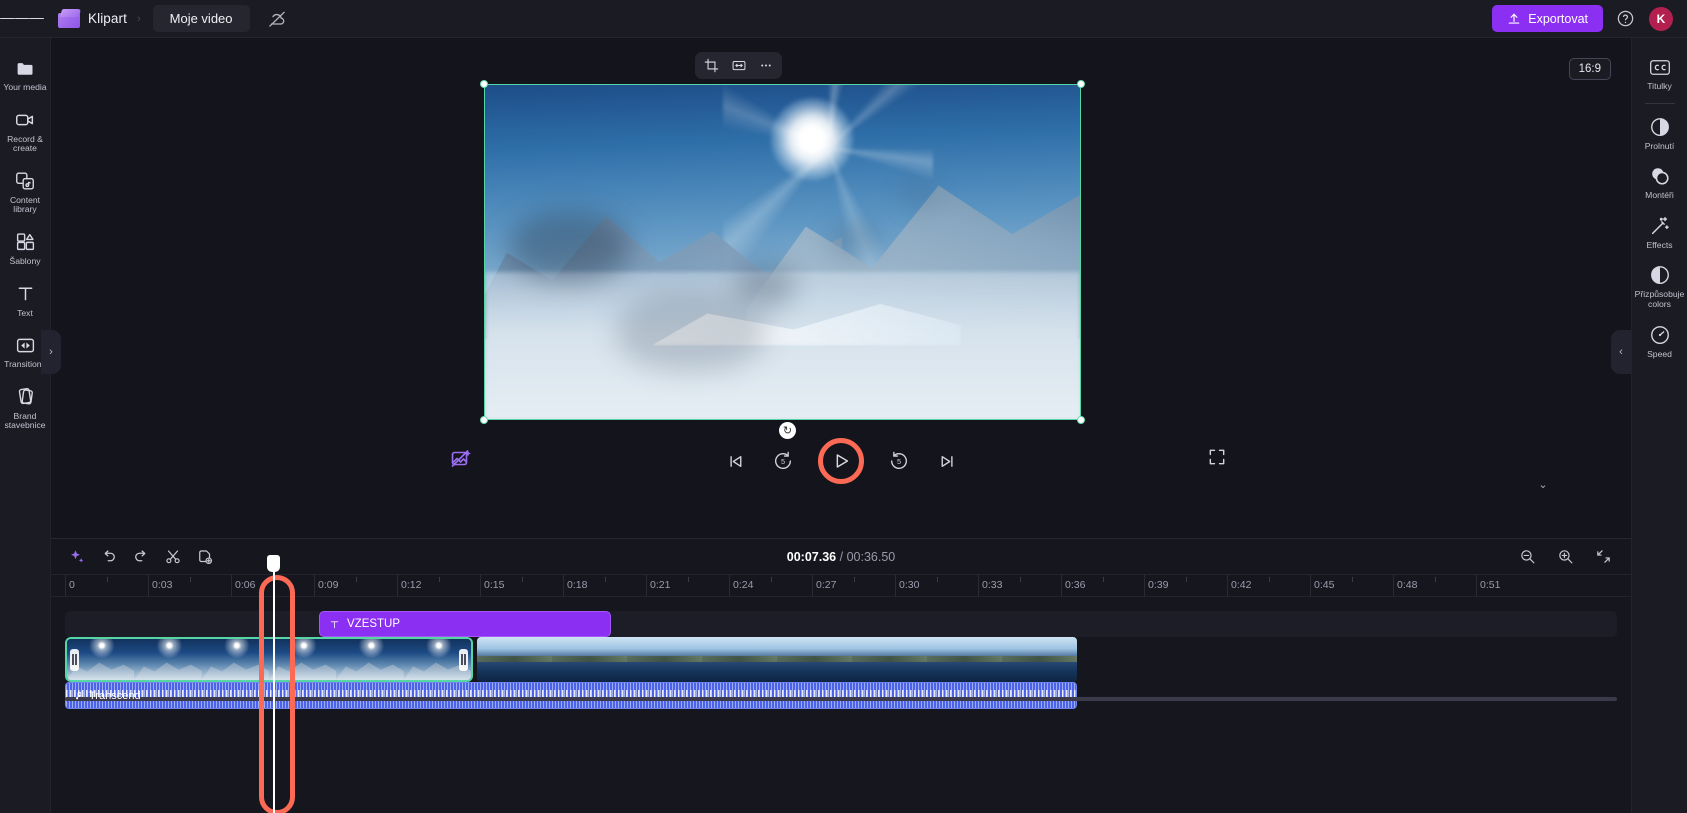  Describe the element at coordinates (205, 557) in the screenshot. I see `duplicate-icon` at that location.